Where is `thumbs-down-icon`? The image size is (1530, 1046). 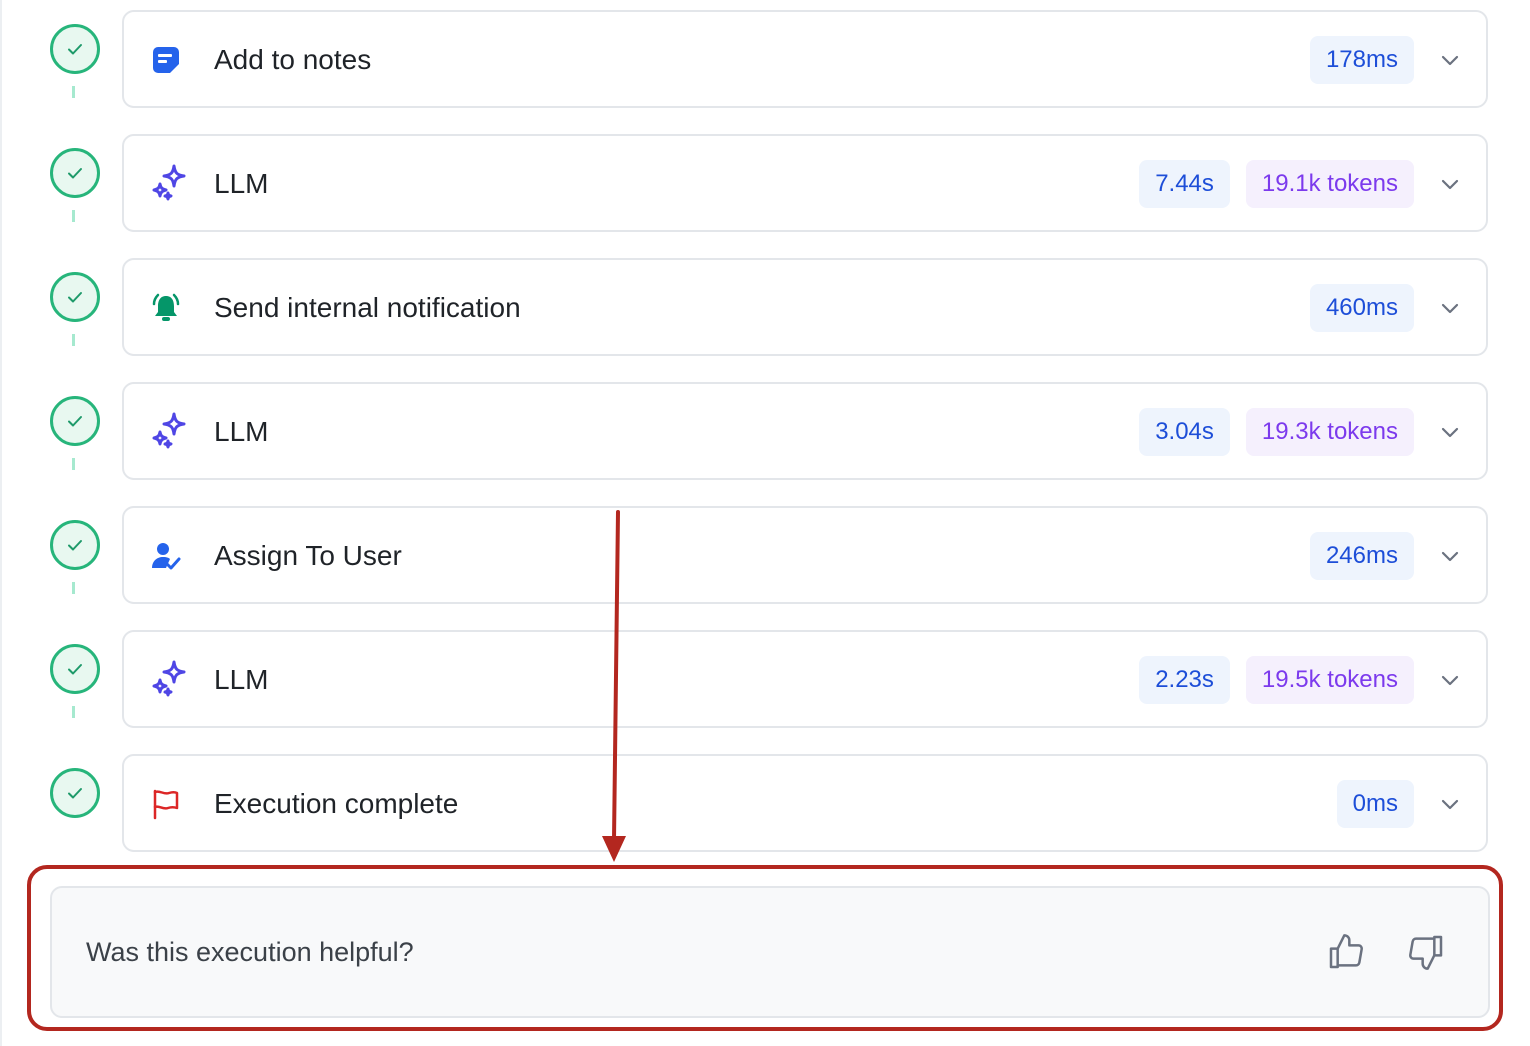 thumbs-down-icon is located at coordinates (1426, 952).